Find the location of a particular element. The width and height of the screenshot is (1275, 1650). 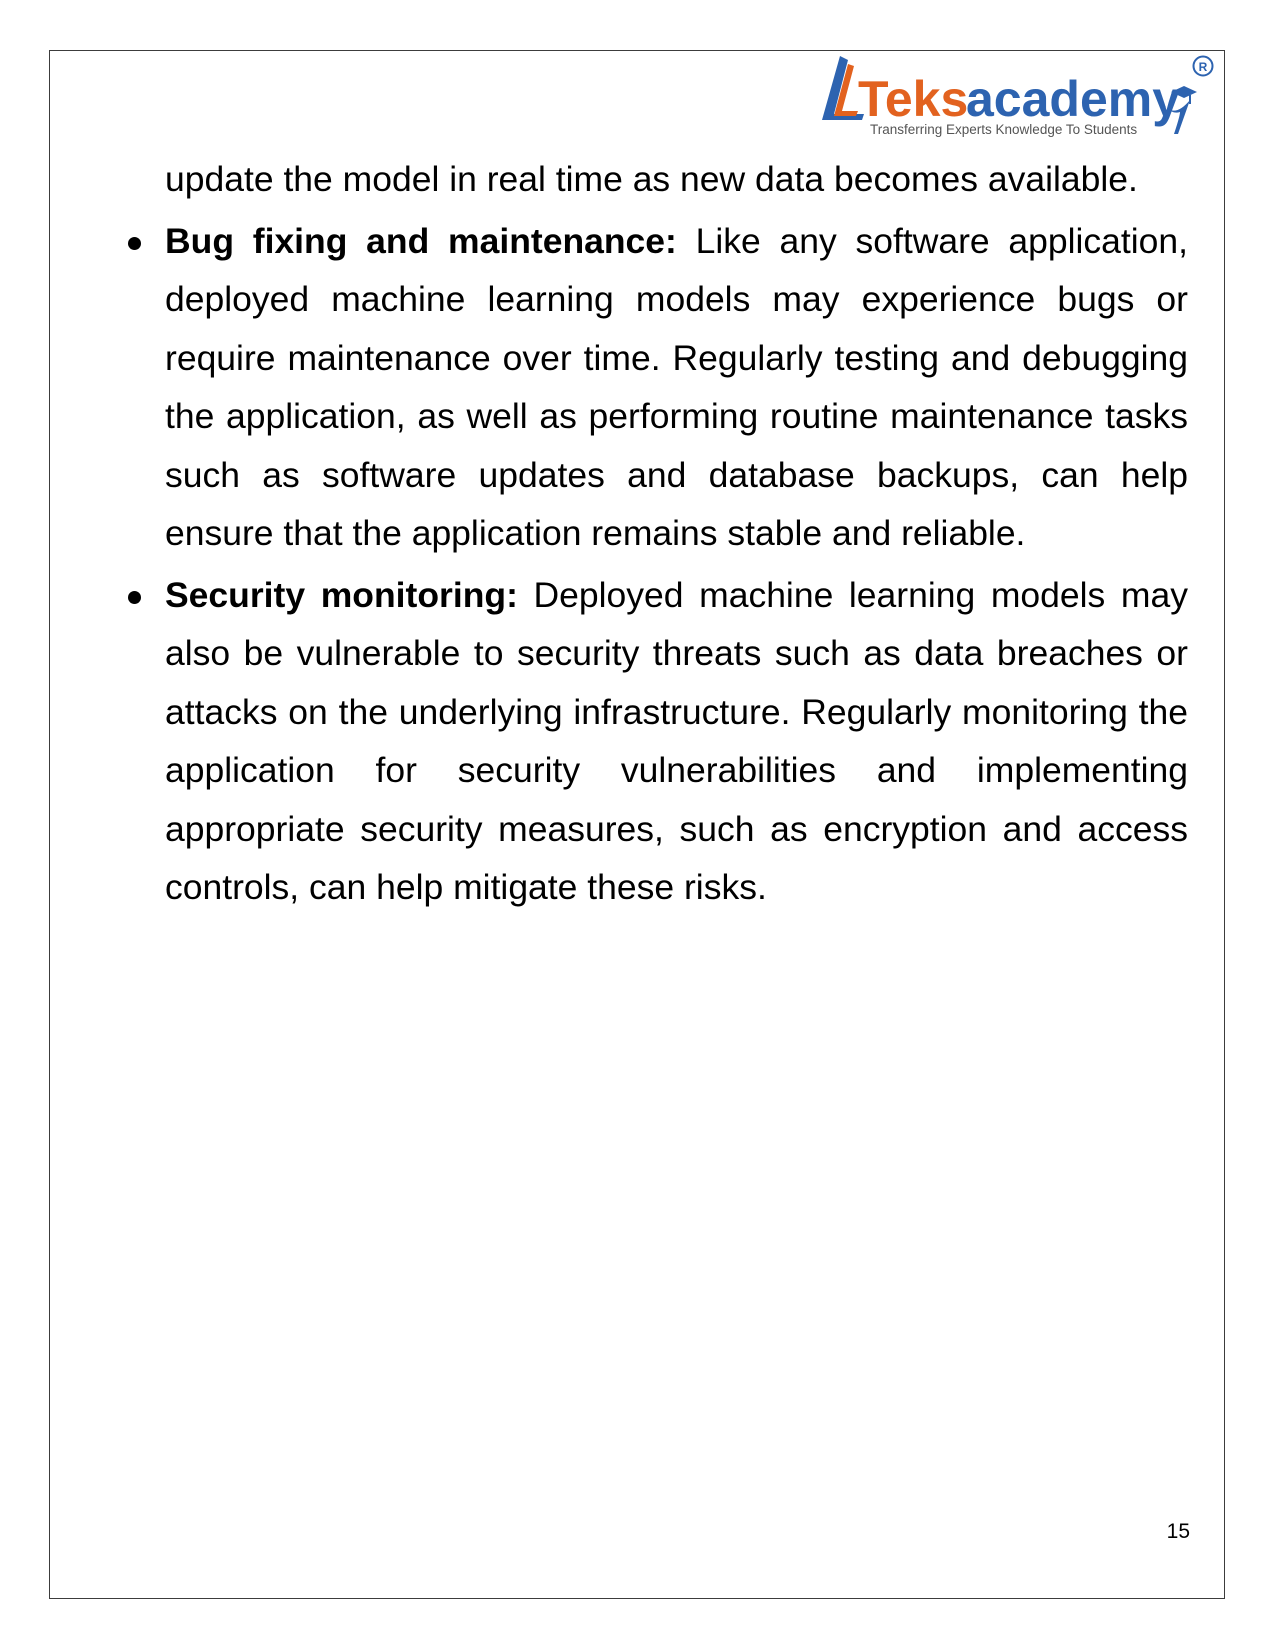

logo-brand-second: academy is located at coordinates (1073, 99).